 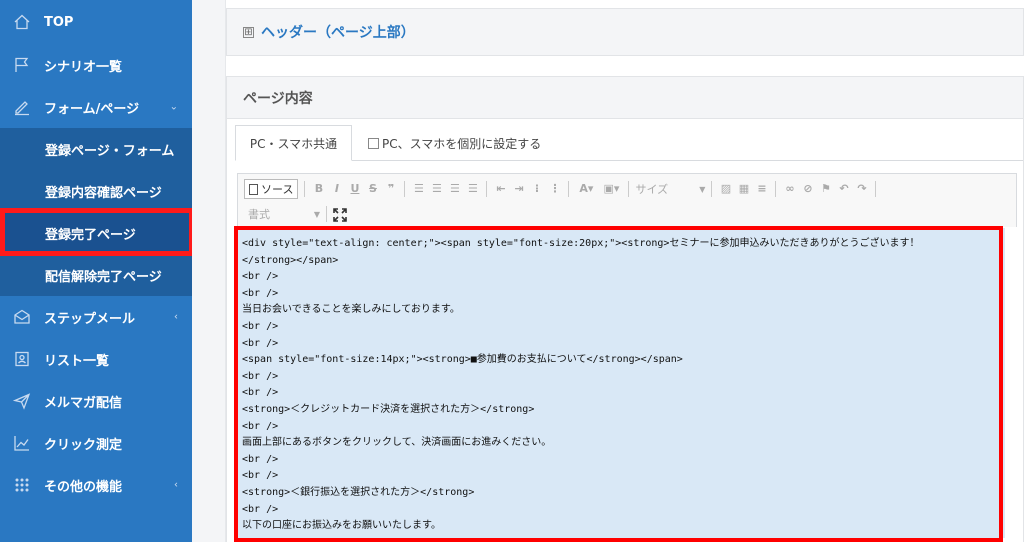 What do you see at coordinates (725, 189) in the screenshot?
I see `image-icon: ▨` at bounding box center [725, 189].